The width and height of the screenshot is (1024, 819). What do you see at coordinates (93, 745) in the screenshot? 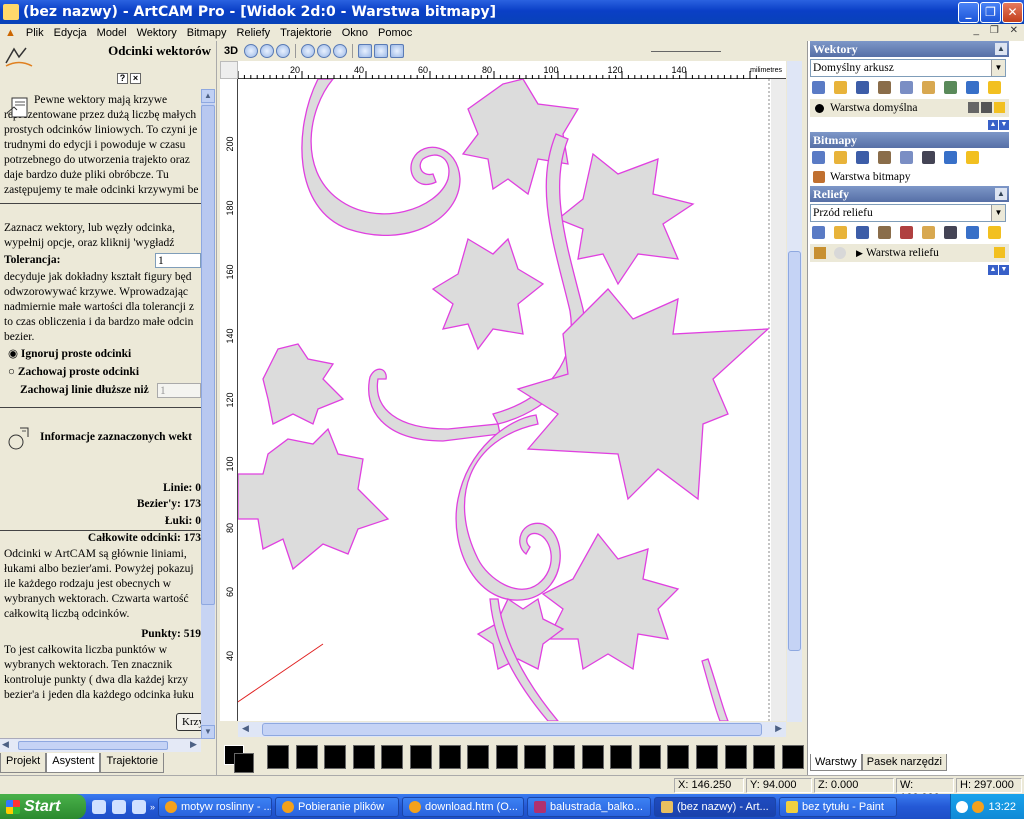
I see `h-scroll-thumb` at bounding box center [93, 745].